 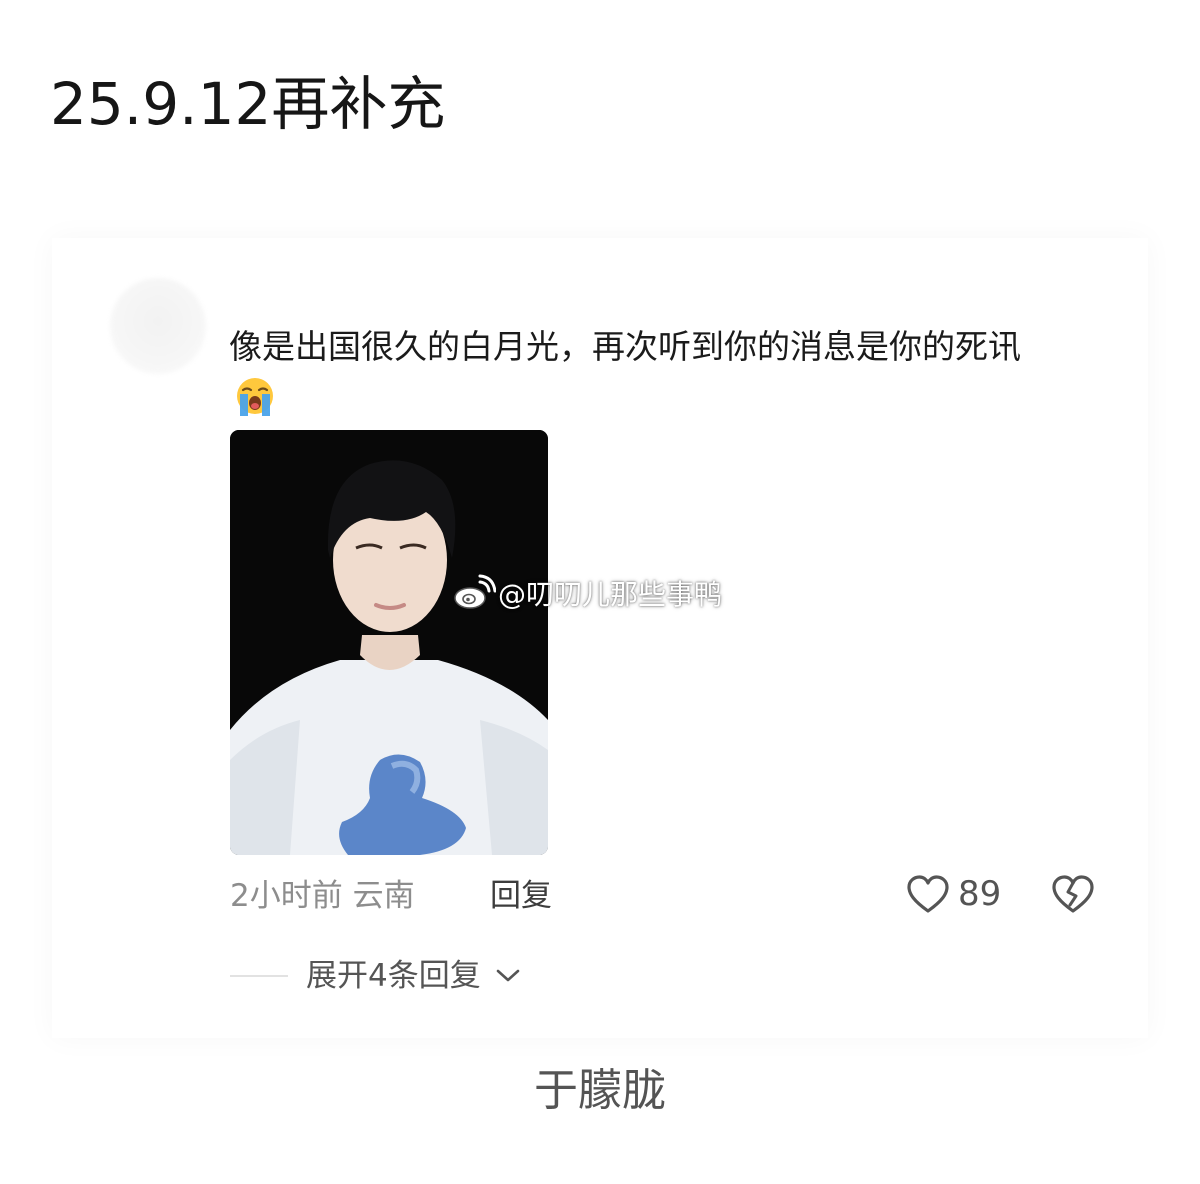 I want to click on broken-heart-icon, so click(x=1073, y=895).